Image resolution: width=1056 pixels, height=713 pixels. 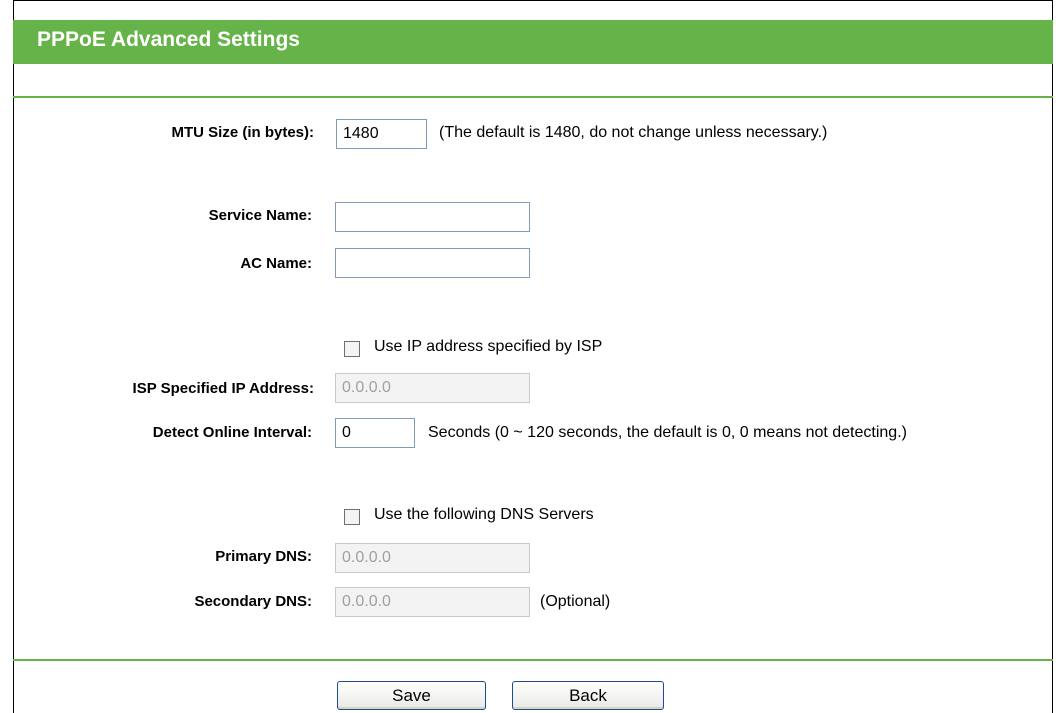 What do you see at coordinates (533, 97) in the screenshot?
I see `top-divider` at bounding box center [533, 97].